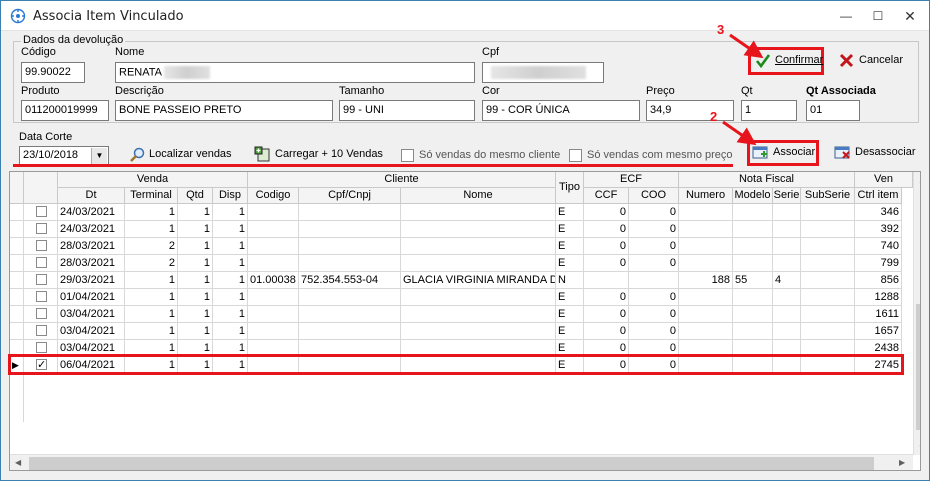  I want to click on preco-field: 34,9, so click(690, 110).